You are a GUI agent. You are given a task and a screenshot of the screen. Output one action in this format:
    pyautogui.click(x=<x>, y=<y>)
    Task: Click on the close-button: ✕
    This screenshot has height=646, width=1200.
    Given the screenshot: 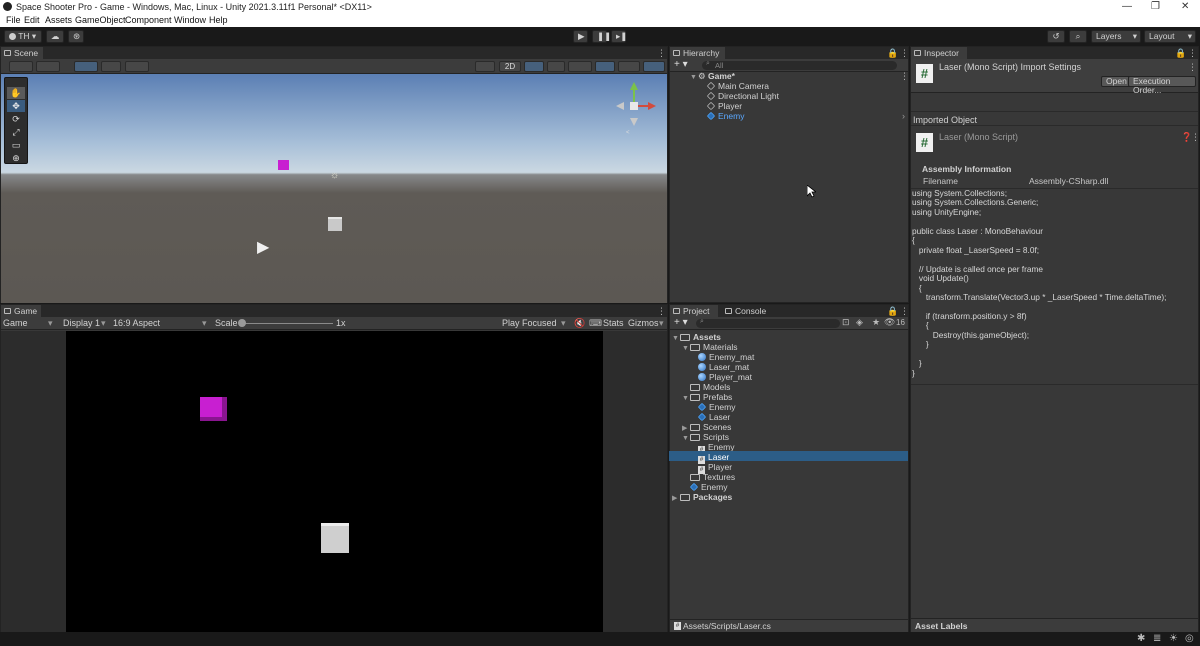 What is the action you would take?
    pyautogui.click(x=1185, y=6)
    